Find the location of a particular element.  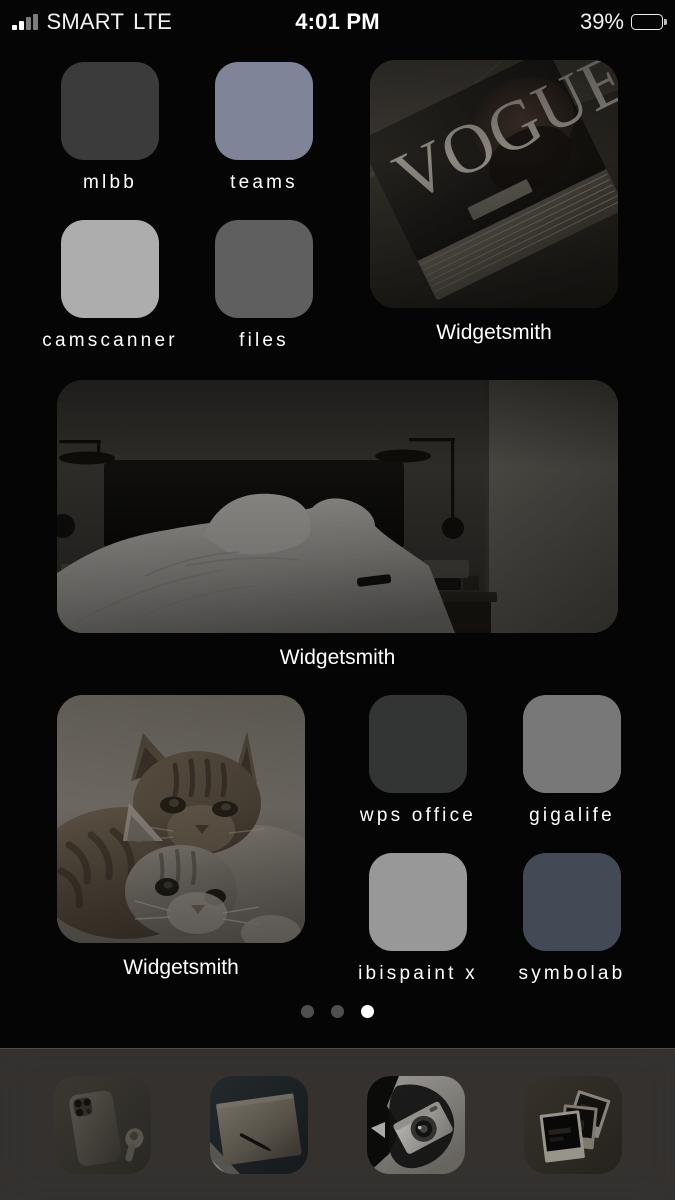

app-camscanner: camscanner is located at coordinates (110, 286).